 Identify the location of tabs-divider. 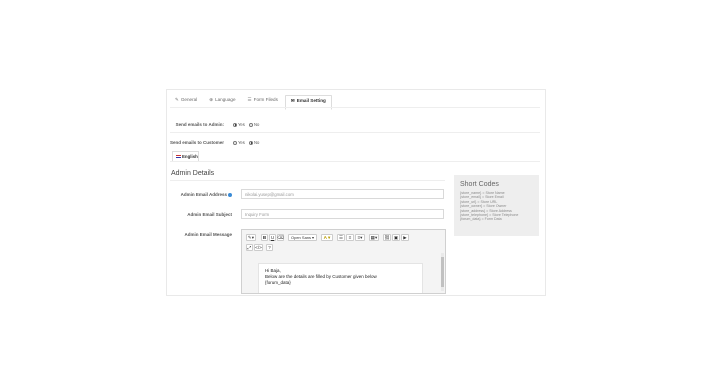
(355, 107).